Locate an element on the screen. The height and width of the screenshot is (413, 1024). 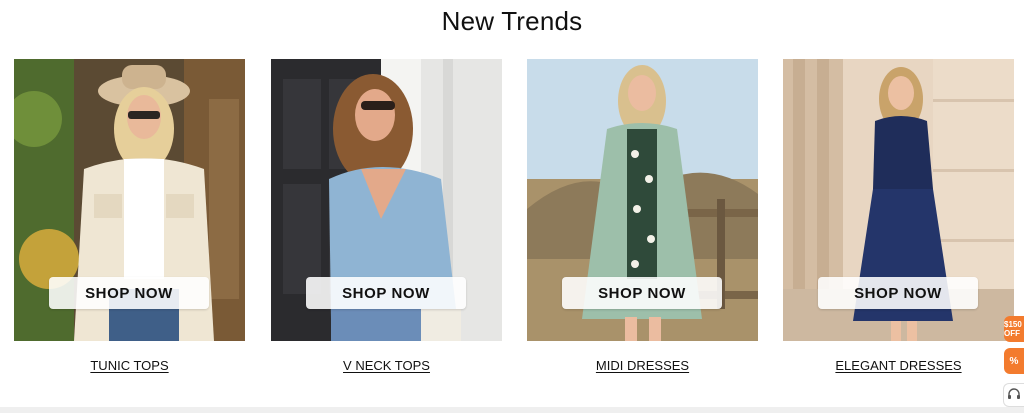
discount-icon: % is located at coordinates (1014, 361).